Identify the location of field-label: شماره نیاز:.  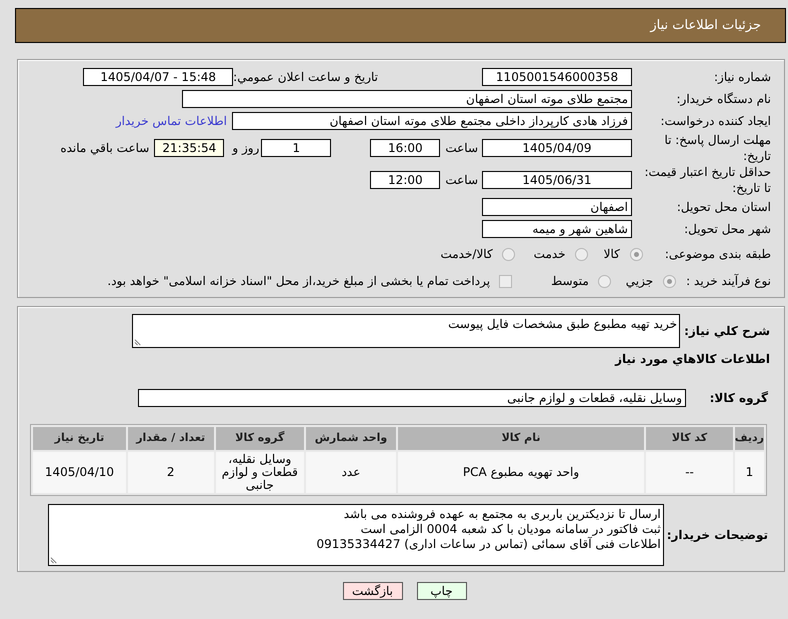
(742, 77).